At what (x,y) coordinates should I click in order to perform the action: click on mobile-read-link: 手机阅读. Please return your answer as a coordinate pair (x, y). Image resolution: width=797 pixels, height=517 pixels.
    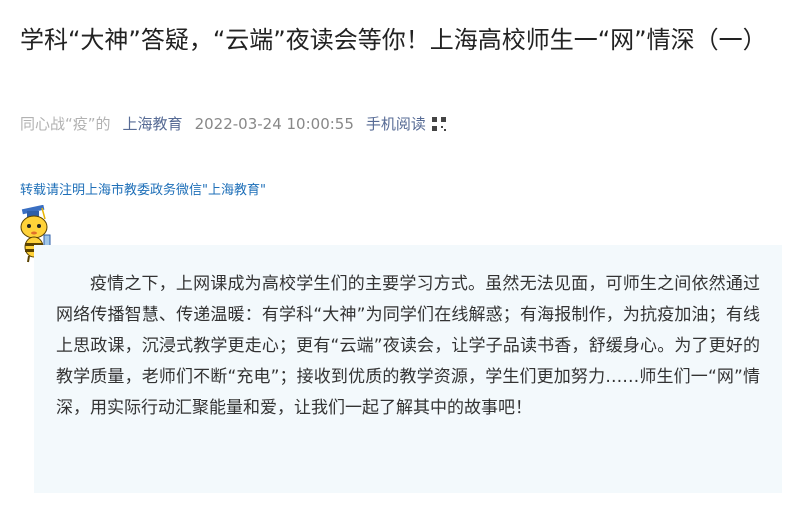
    Looking at the image, I should click on (396, 124).